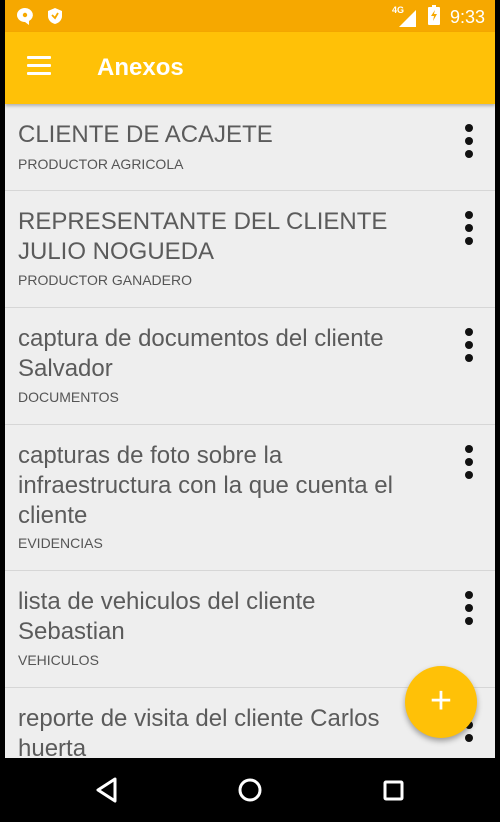  I want to click on shield-notification-icon, so click(55, 18).